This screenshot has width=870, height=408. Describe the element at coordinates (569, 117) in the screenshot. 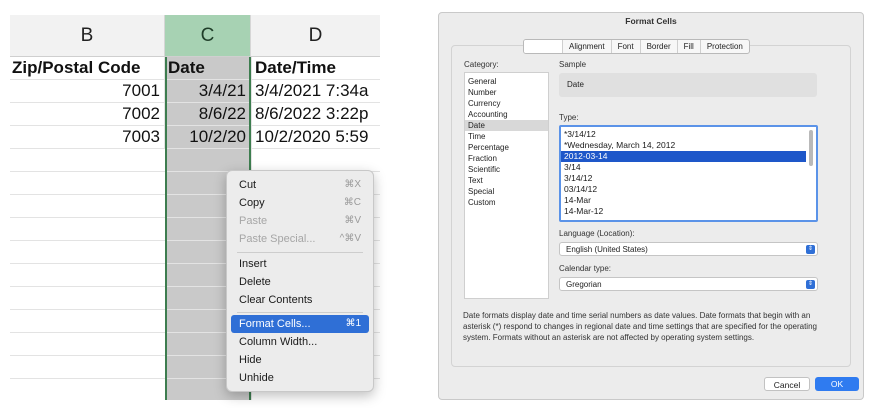

I see `type-label: Type:` at that location.